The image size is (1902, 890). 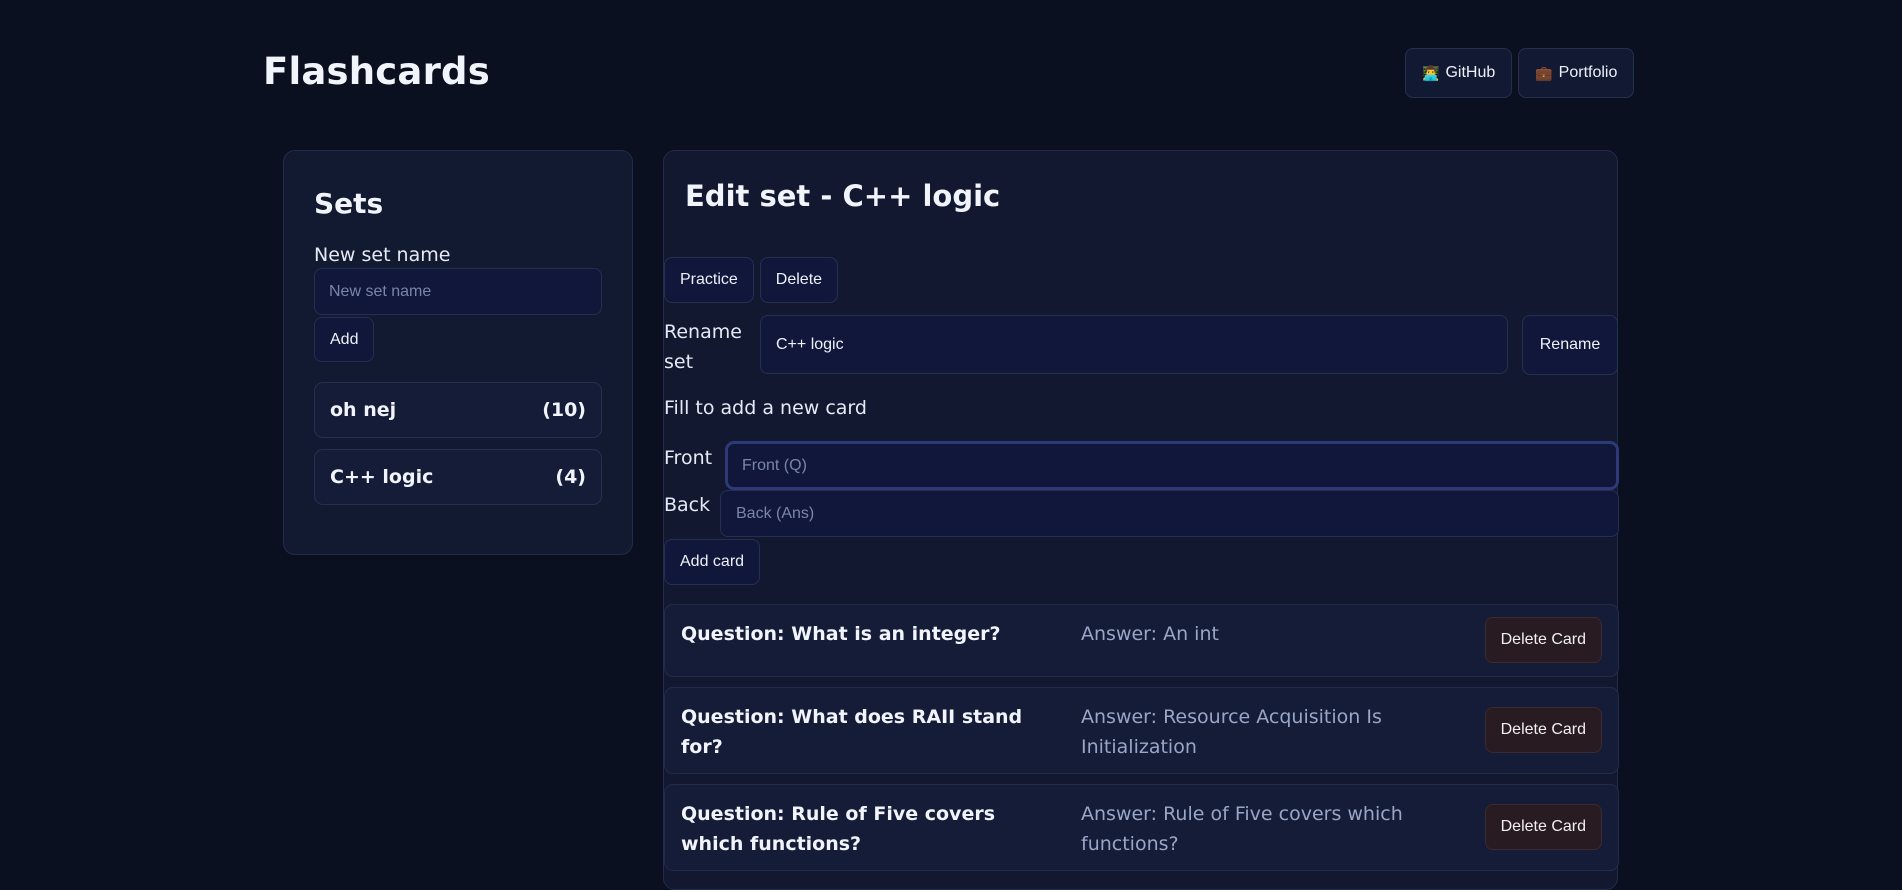 I want to click on new-set-input, so click(x=458, y=291).